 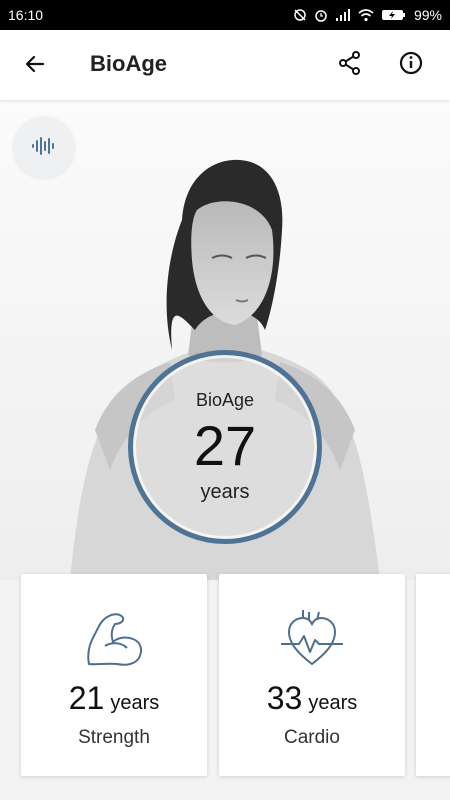 I want to click on cardio-years-unit: years, so click(x=333, y=703).